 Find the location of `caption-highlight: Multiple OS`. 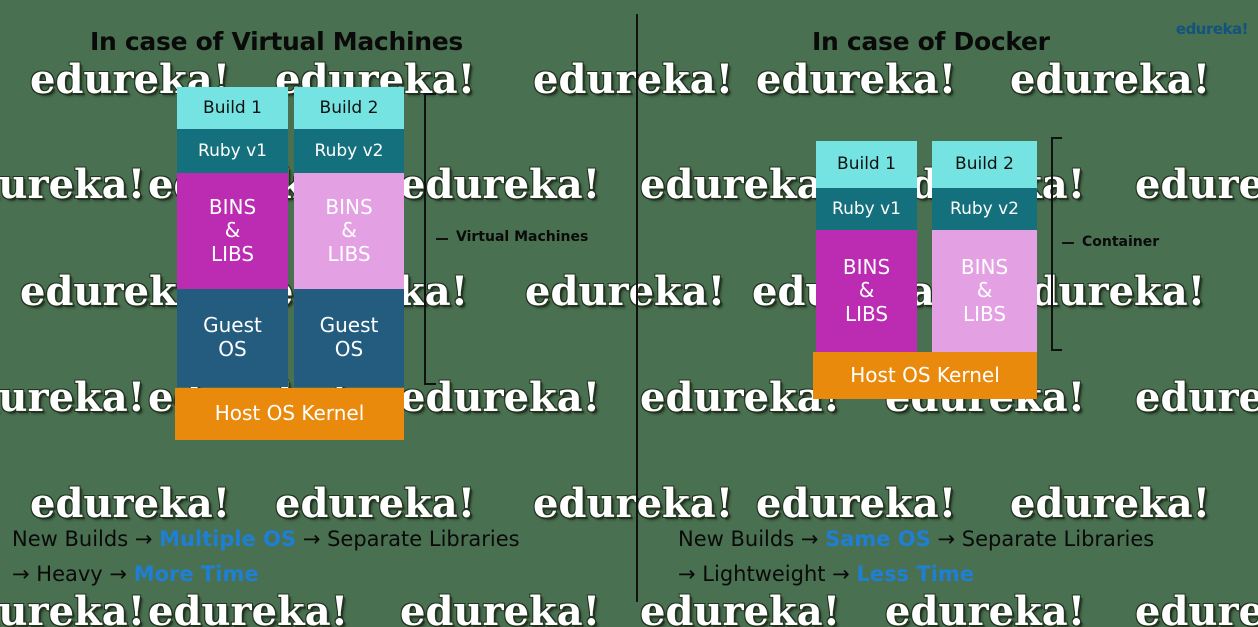

caption-highlight: Multiple OS is located at coordinates (228, 539).